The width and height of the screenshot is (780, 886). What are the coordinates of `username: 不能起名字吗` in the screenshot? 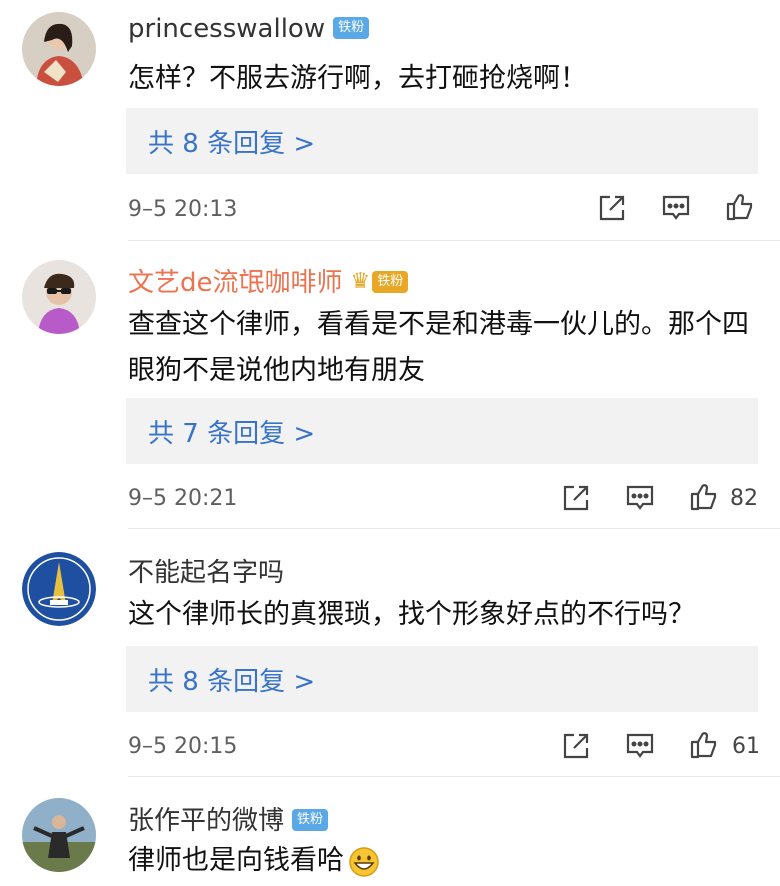 It's located at (206, 570).